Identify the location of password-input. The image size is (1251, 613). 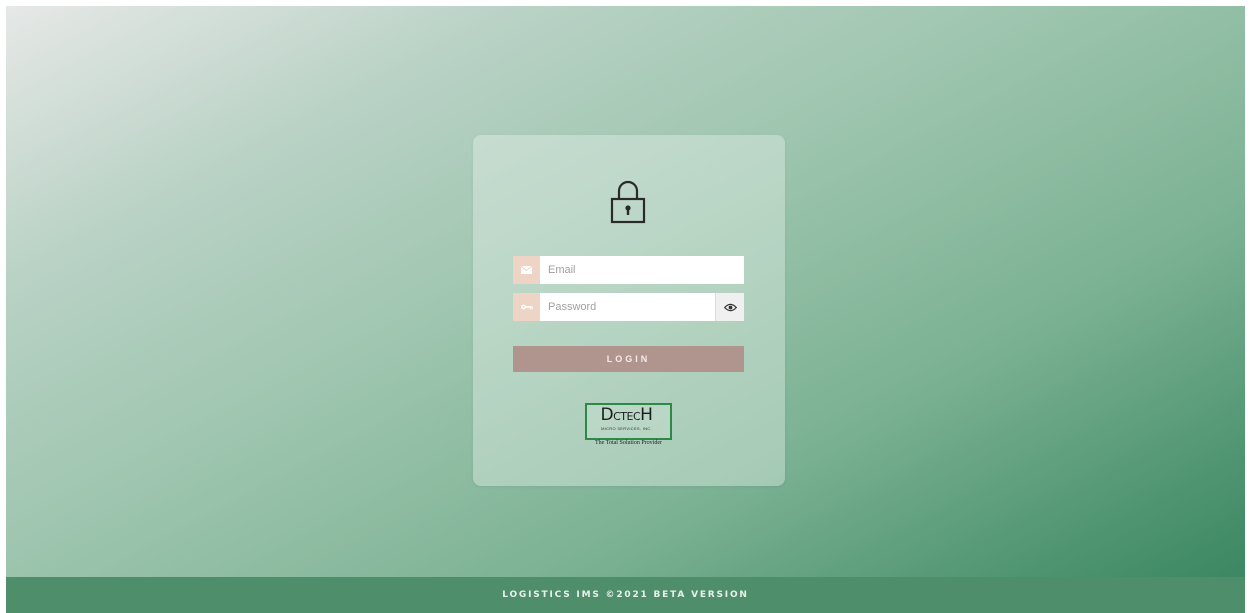
(627, 307).